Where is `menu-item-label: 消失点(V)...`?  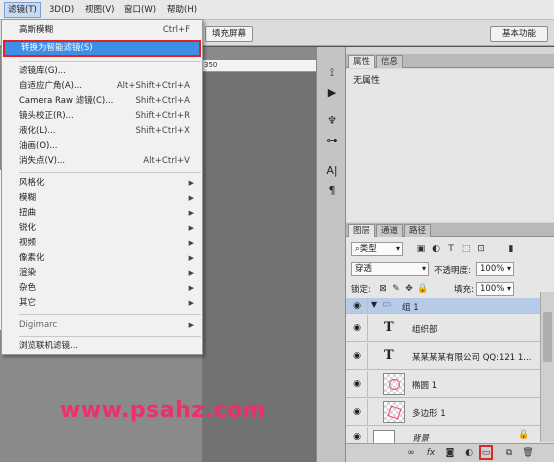 menu-item-label: 消失点(V)... is located at coordinates (42, 161).